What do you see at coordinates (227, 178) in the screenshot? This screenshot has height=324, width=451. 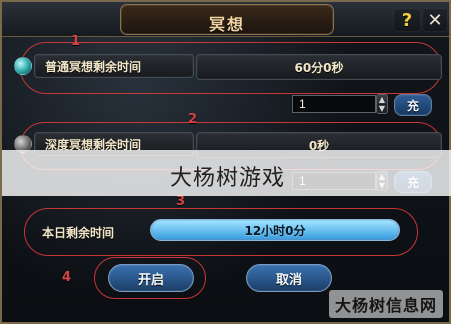 I see `overlay-caption: 大杨树游戏` at bounding box center [227, 178].